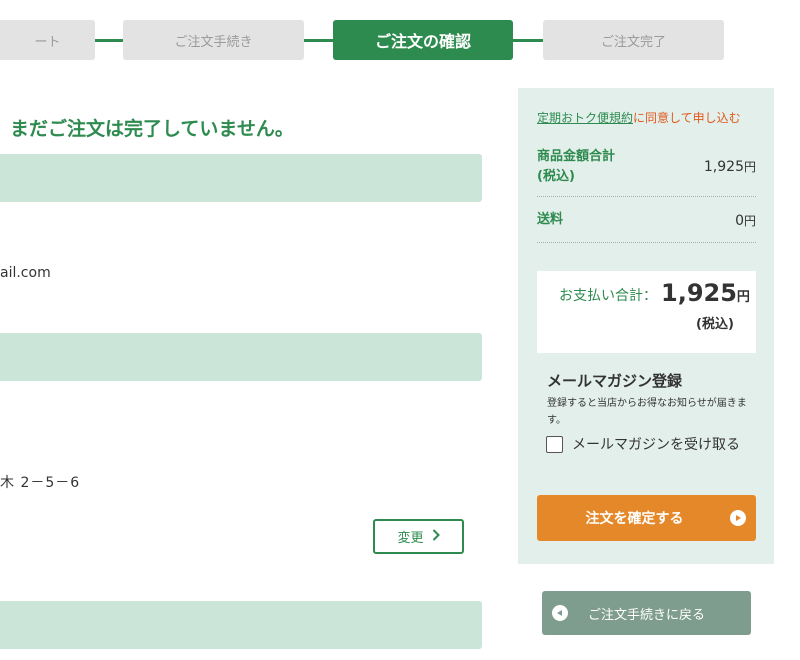 The width and height of the screenshot is (800, 660). Describe the element at coordinates (634, 519) in the screenshot. I see `confirm-order-label: 注文を確定する` at that location.